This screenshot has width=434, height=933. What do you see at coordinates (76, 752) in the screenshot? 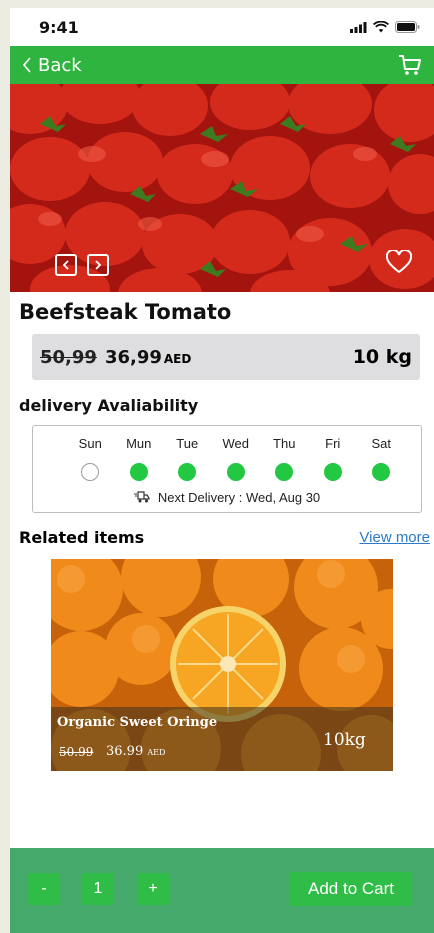
I see `related-item-old-price: 50.99` at bounding box center [76, 752].